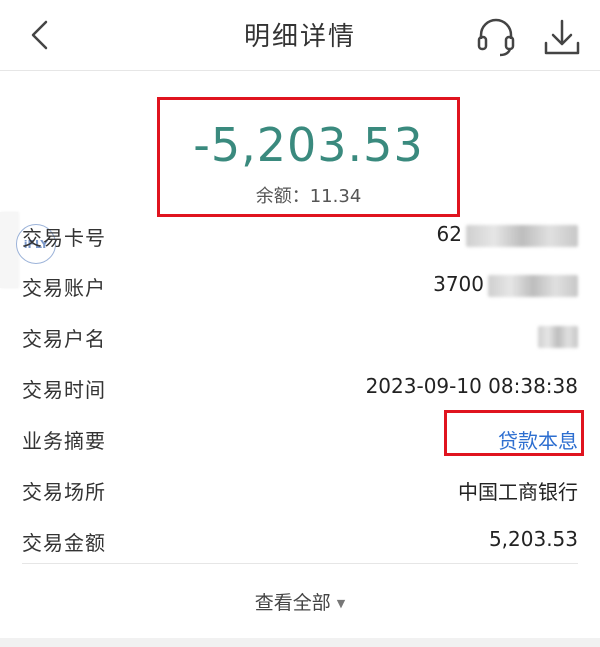 The height and width of the screenshot is (647, 600). I want to click on account-value: 3700, so click(505, 284).